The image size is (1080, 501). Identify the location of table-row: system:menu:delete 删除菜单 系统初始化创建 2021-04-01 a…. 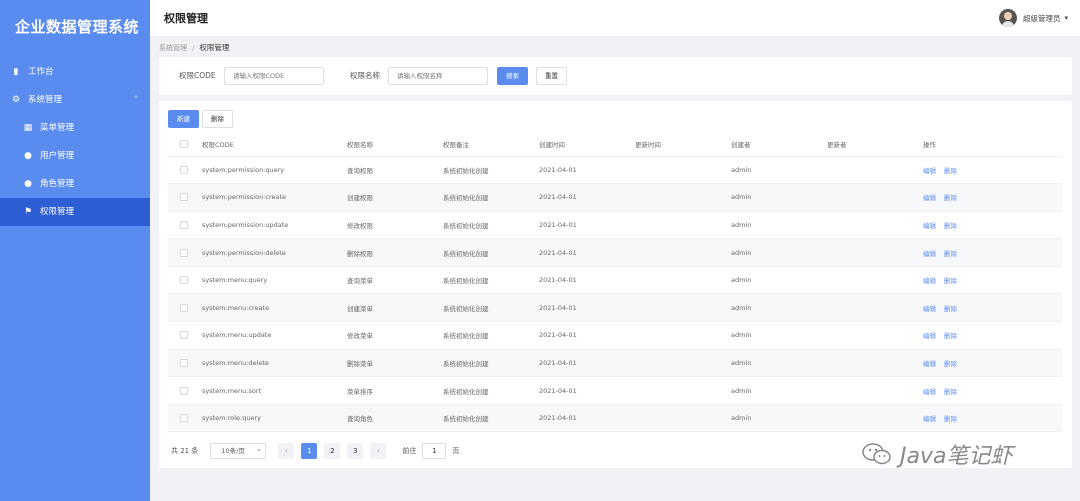
(615, 363).